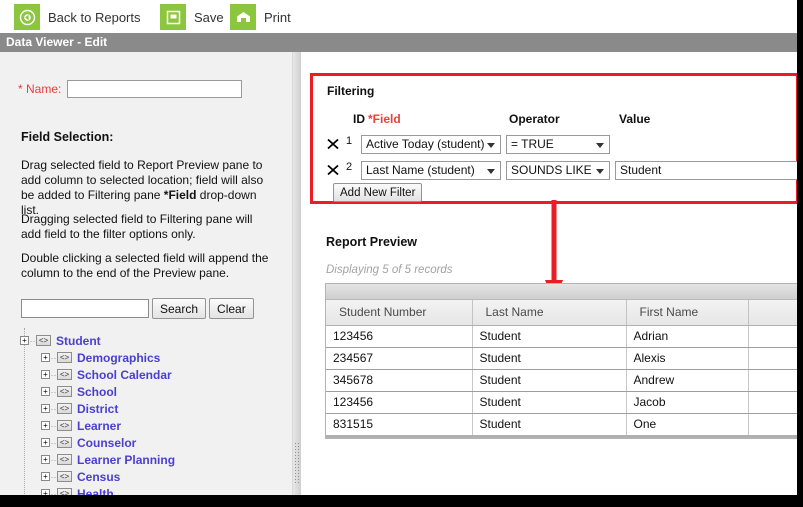  I want to click on tree-label-school: School, so click(97, 392).